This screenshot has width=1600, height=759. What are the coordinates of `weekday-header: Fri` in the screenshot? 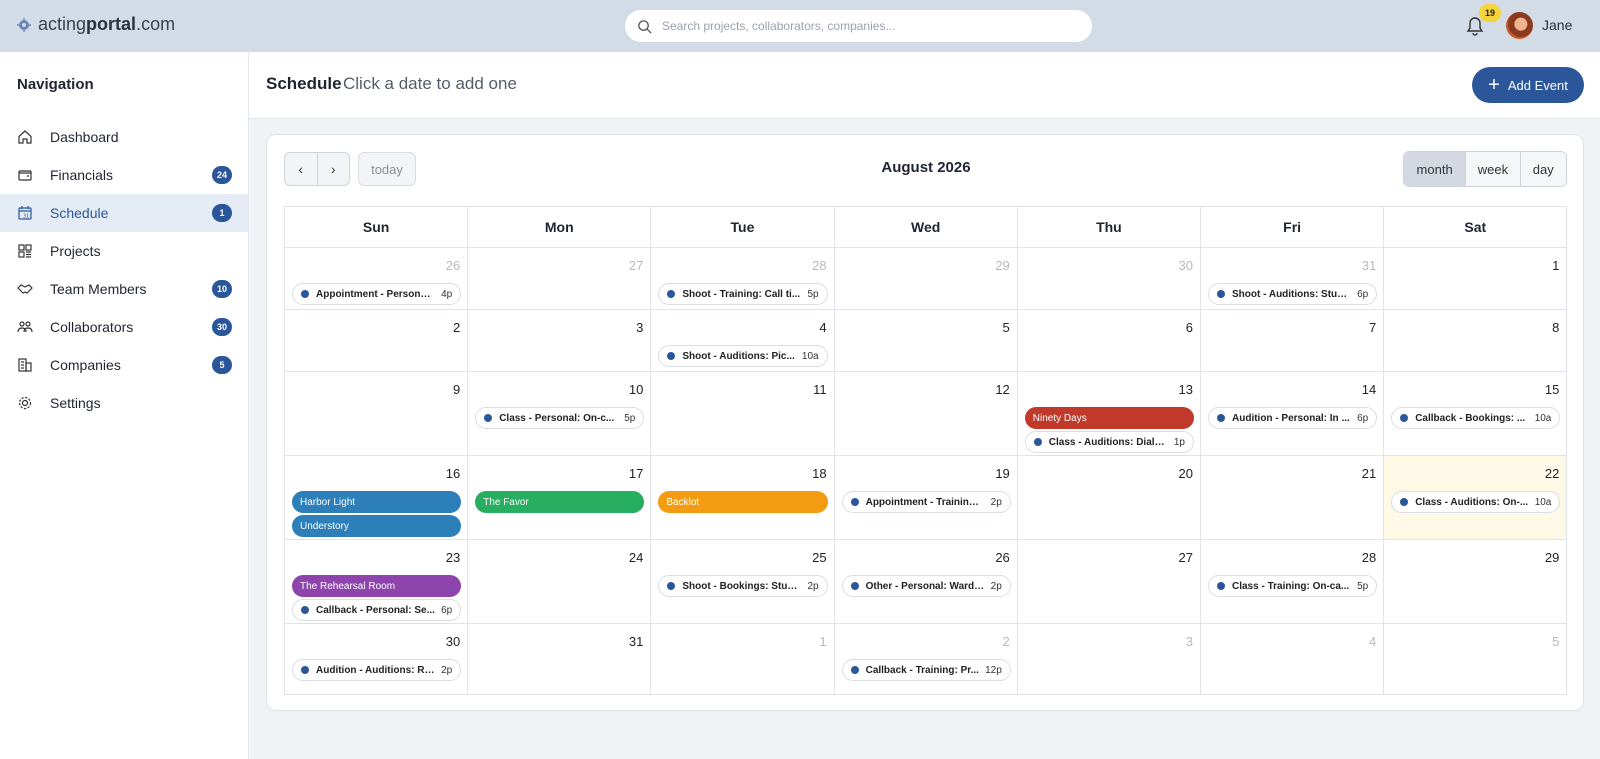 It's located at (1293, 227).